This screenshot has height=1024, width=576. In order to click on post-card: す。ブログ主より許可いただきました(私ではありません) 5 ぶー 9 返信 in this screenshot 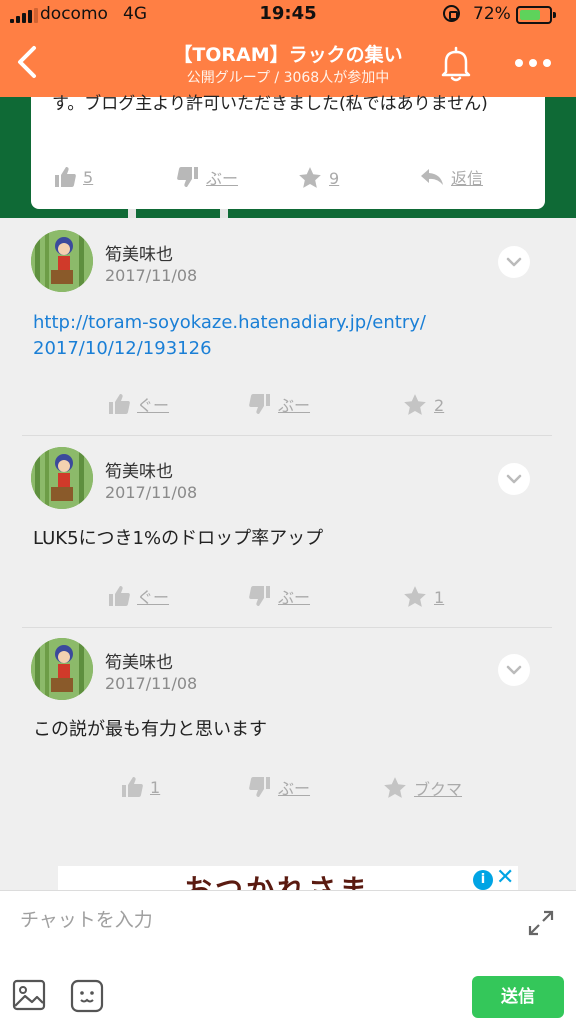, I will do `click(288, 151)`.